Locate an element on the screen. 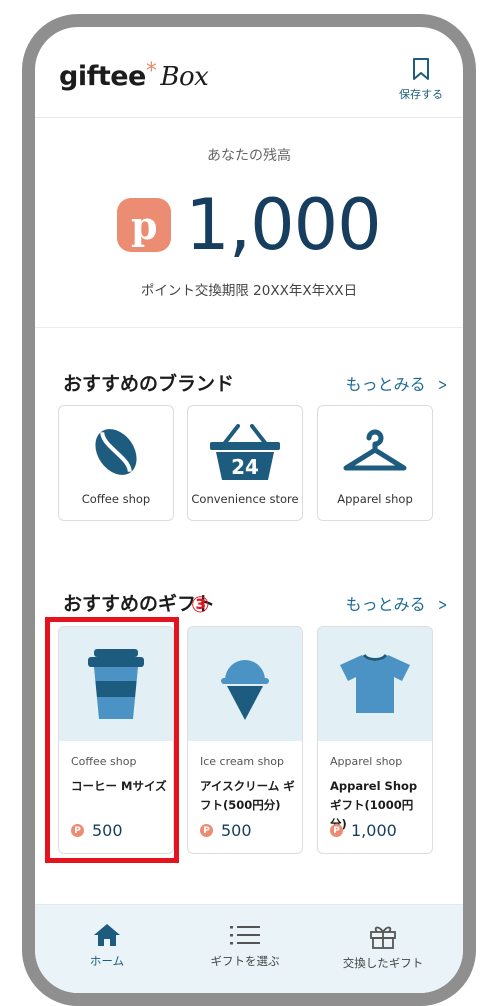 Image resolution: width=487 pixels, height=1006 pixels. bottom-tab-bar: ホーム ギフトを選ぶ 交換したギフト is located at coordinates (249, 948).